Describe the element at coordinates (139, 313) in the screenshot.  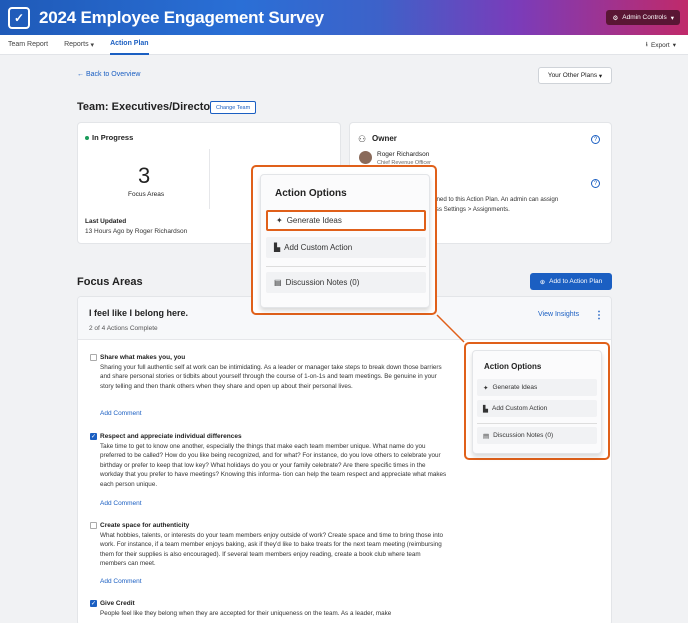
I see `focus-area-title: I feel like I belong here.` at that location.